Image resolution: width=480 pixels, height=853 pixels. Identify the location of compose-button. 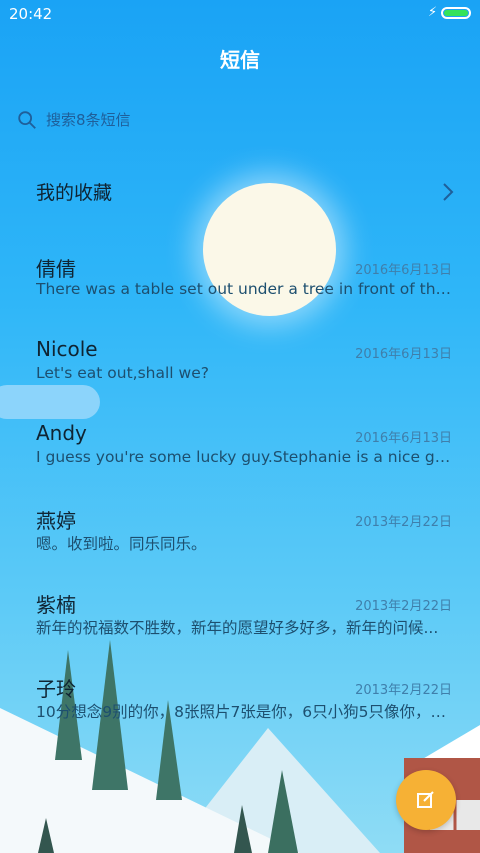
(426, 800).